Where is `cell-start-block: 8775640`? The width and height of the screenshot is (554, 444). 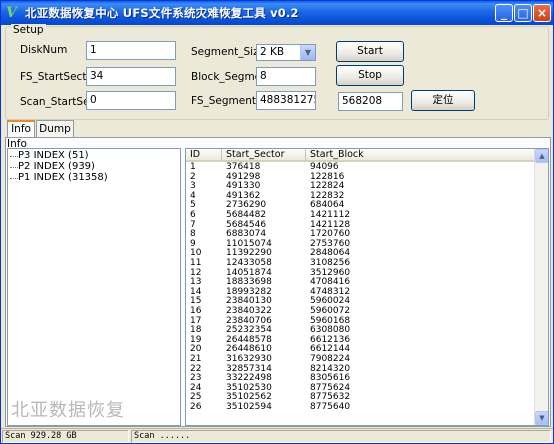 cell-start-block: 8775640 is located at coordinates (330, 407).